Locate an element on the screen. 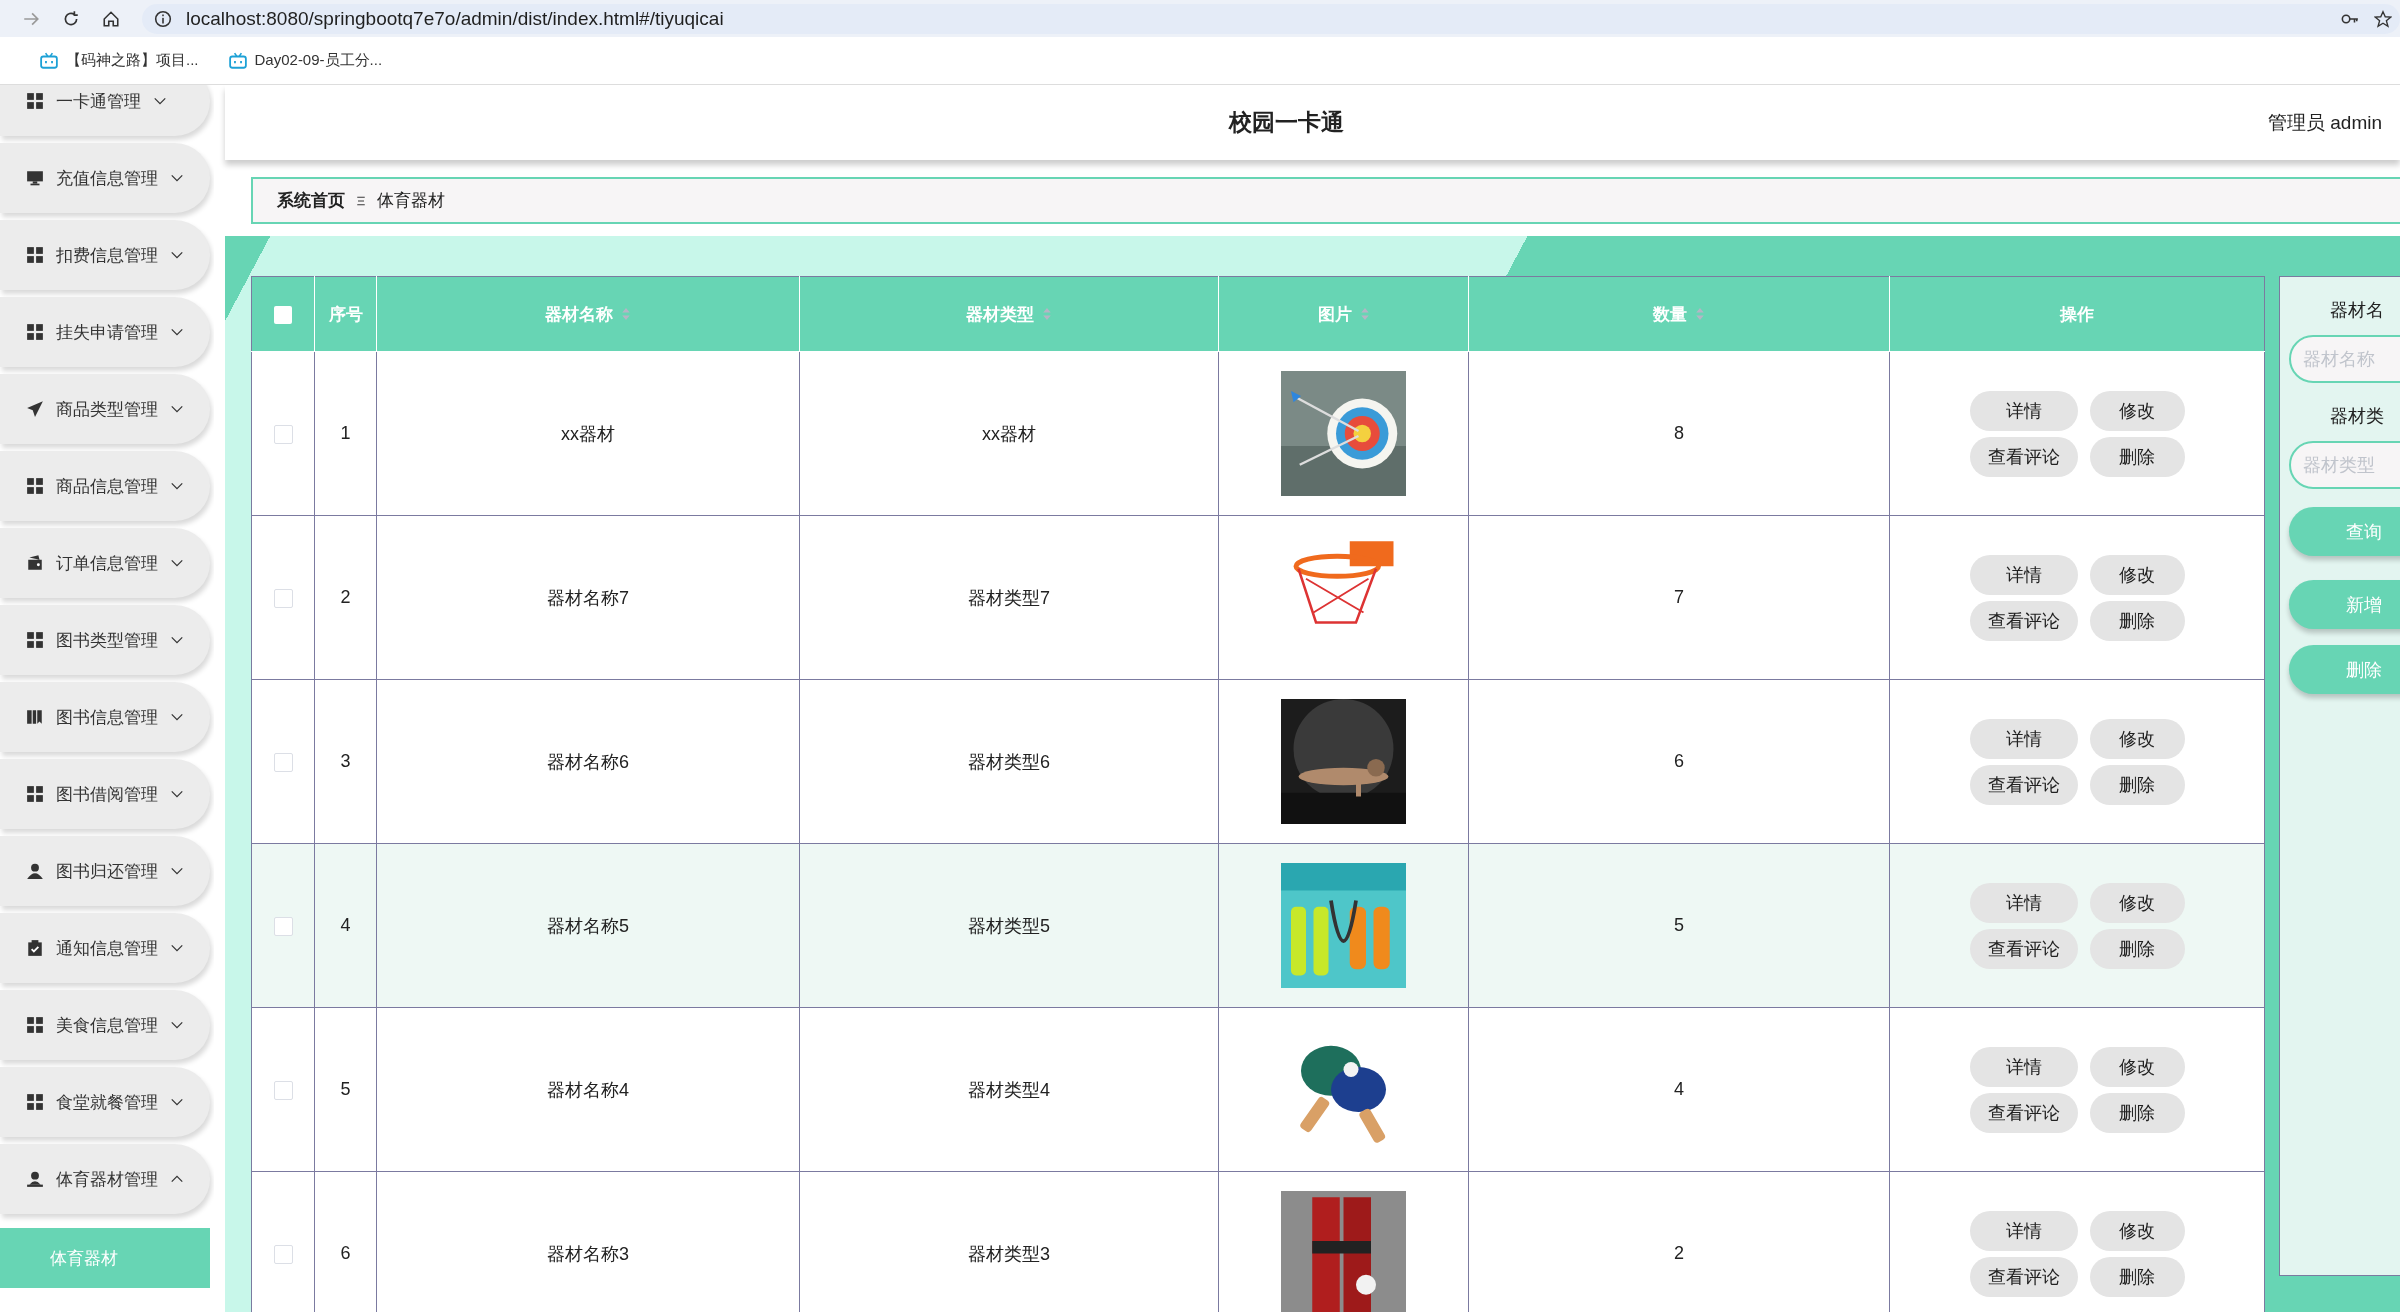  sidebar-item: 图书类型管理 is located at coordinates (105, 640).